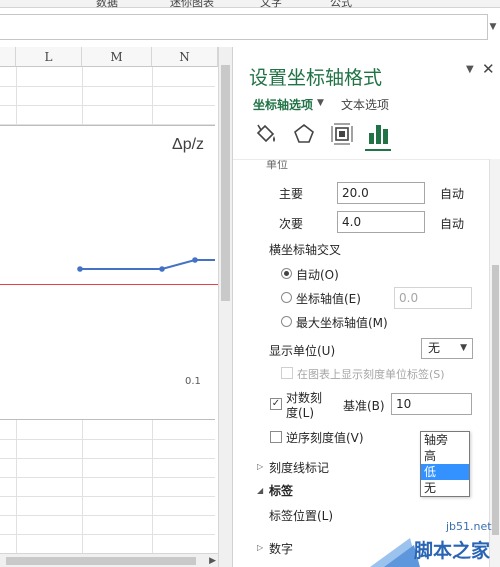 This screenshot has width=500, height=567. Describe the element at coordinates (260, 490) in the screenshot. I see `collapse-triangle-icon: ◢` at that location.